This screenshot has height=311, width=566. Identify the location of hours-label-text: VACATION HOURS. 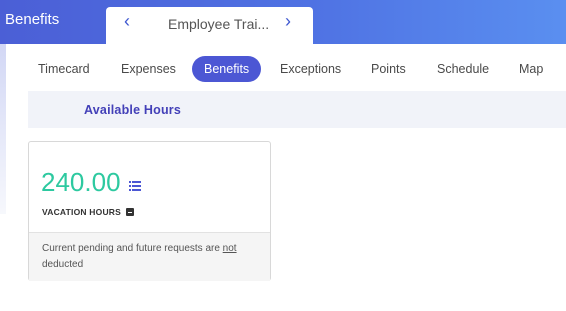
(81, 212).